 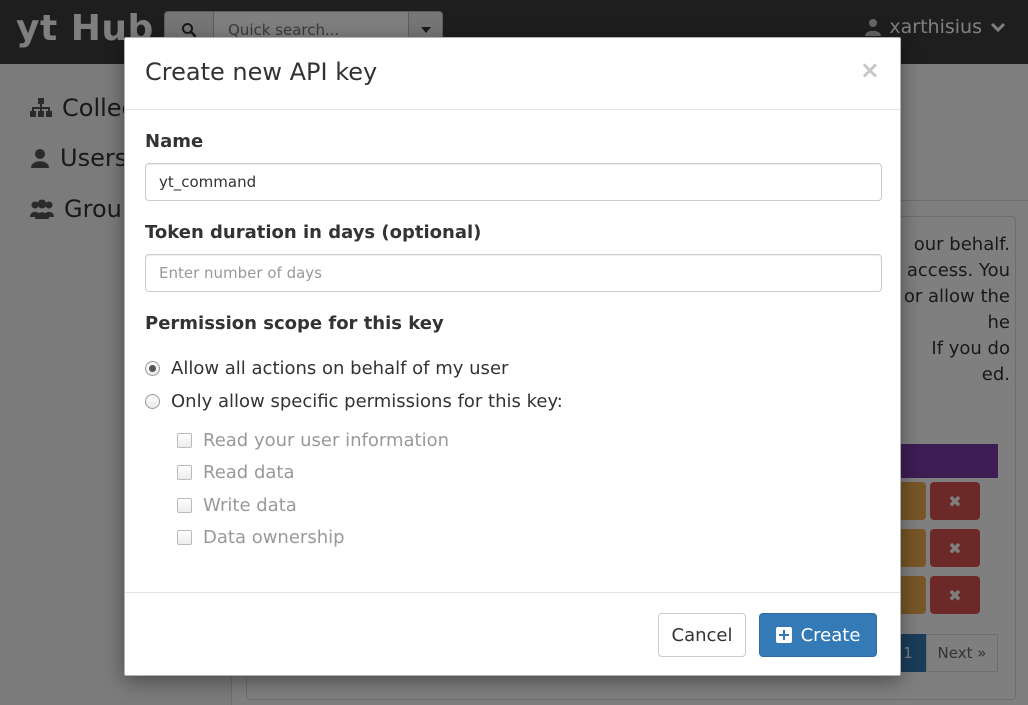 What do you see at coordinates (152, 368) in the screenshot?
I see `radio-button-checked` at bounding box center [152, 368].